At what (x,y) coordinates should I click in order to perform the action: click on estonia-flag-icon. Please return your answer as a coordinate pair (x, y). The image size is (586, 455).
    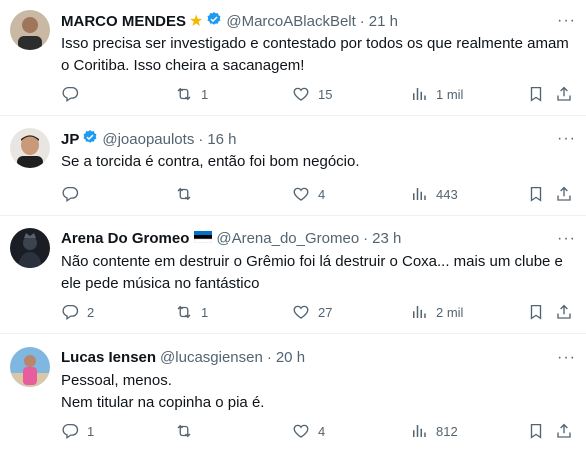
    Looking at the image, I should click on (203, 239).